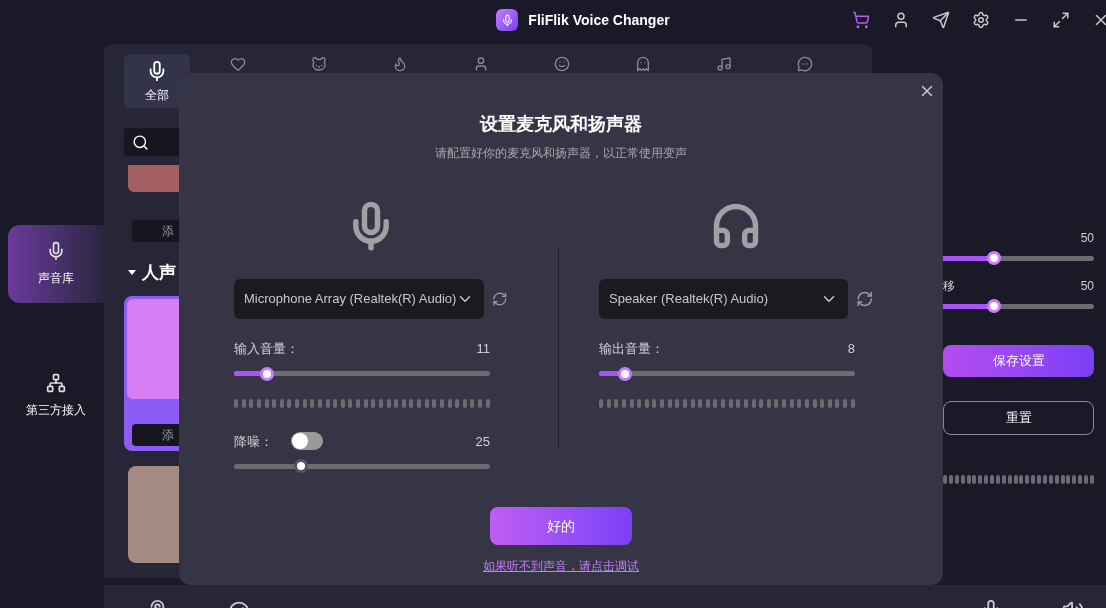  What do you see at coordinates (140, 142) in the screenshot?
I see `search-icon` at bounding box center [140, 142].